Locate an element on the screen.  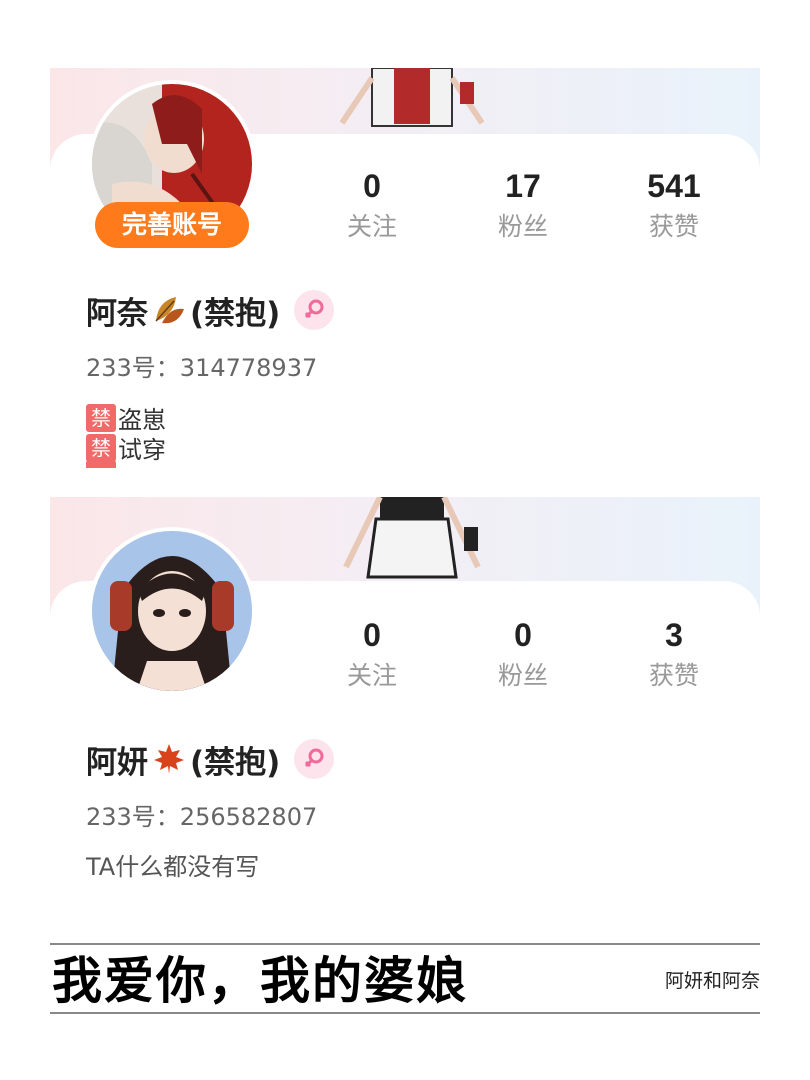
complete-account-button: 完善账号 is located at coordinates (172, 225).